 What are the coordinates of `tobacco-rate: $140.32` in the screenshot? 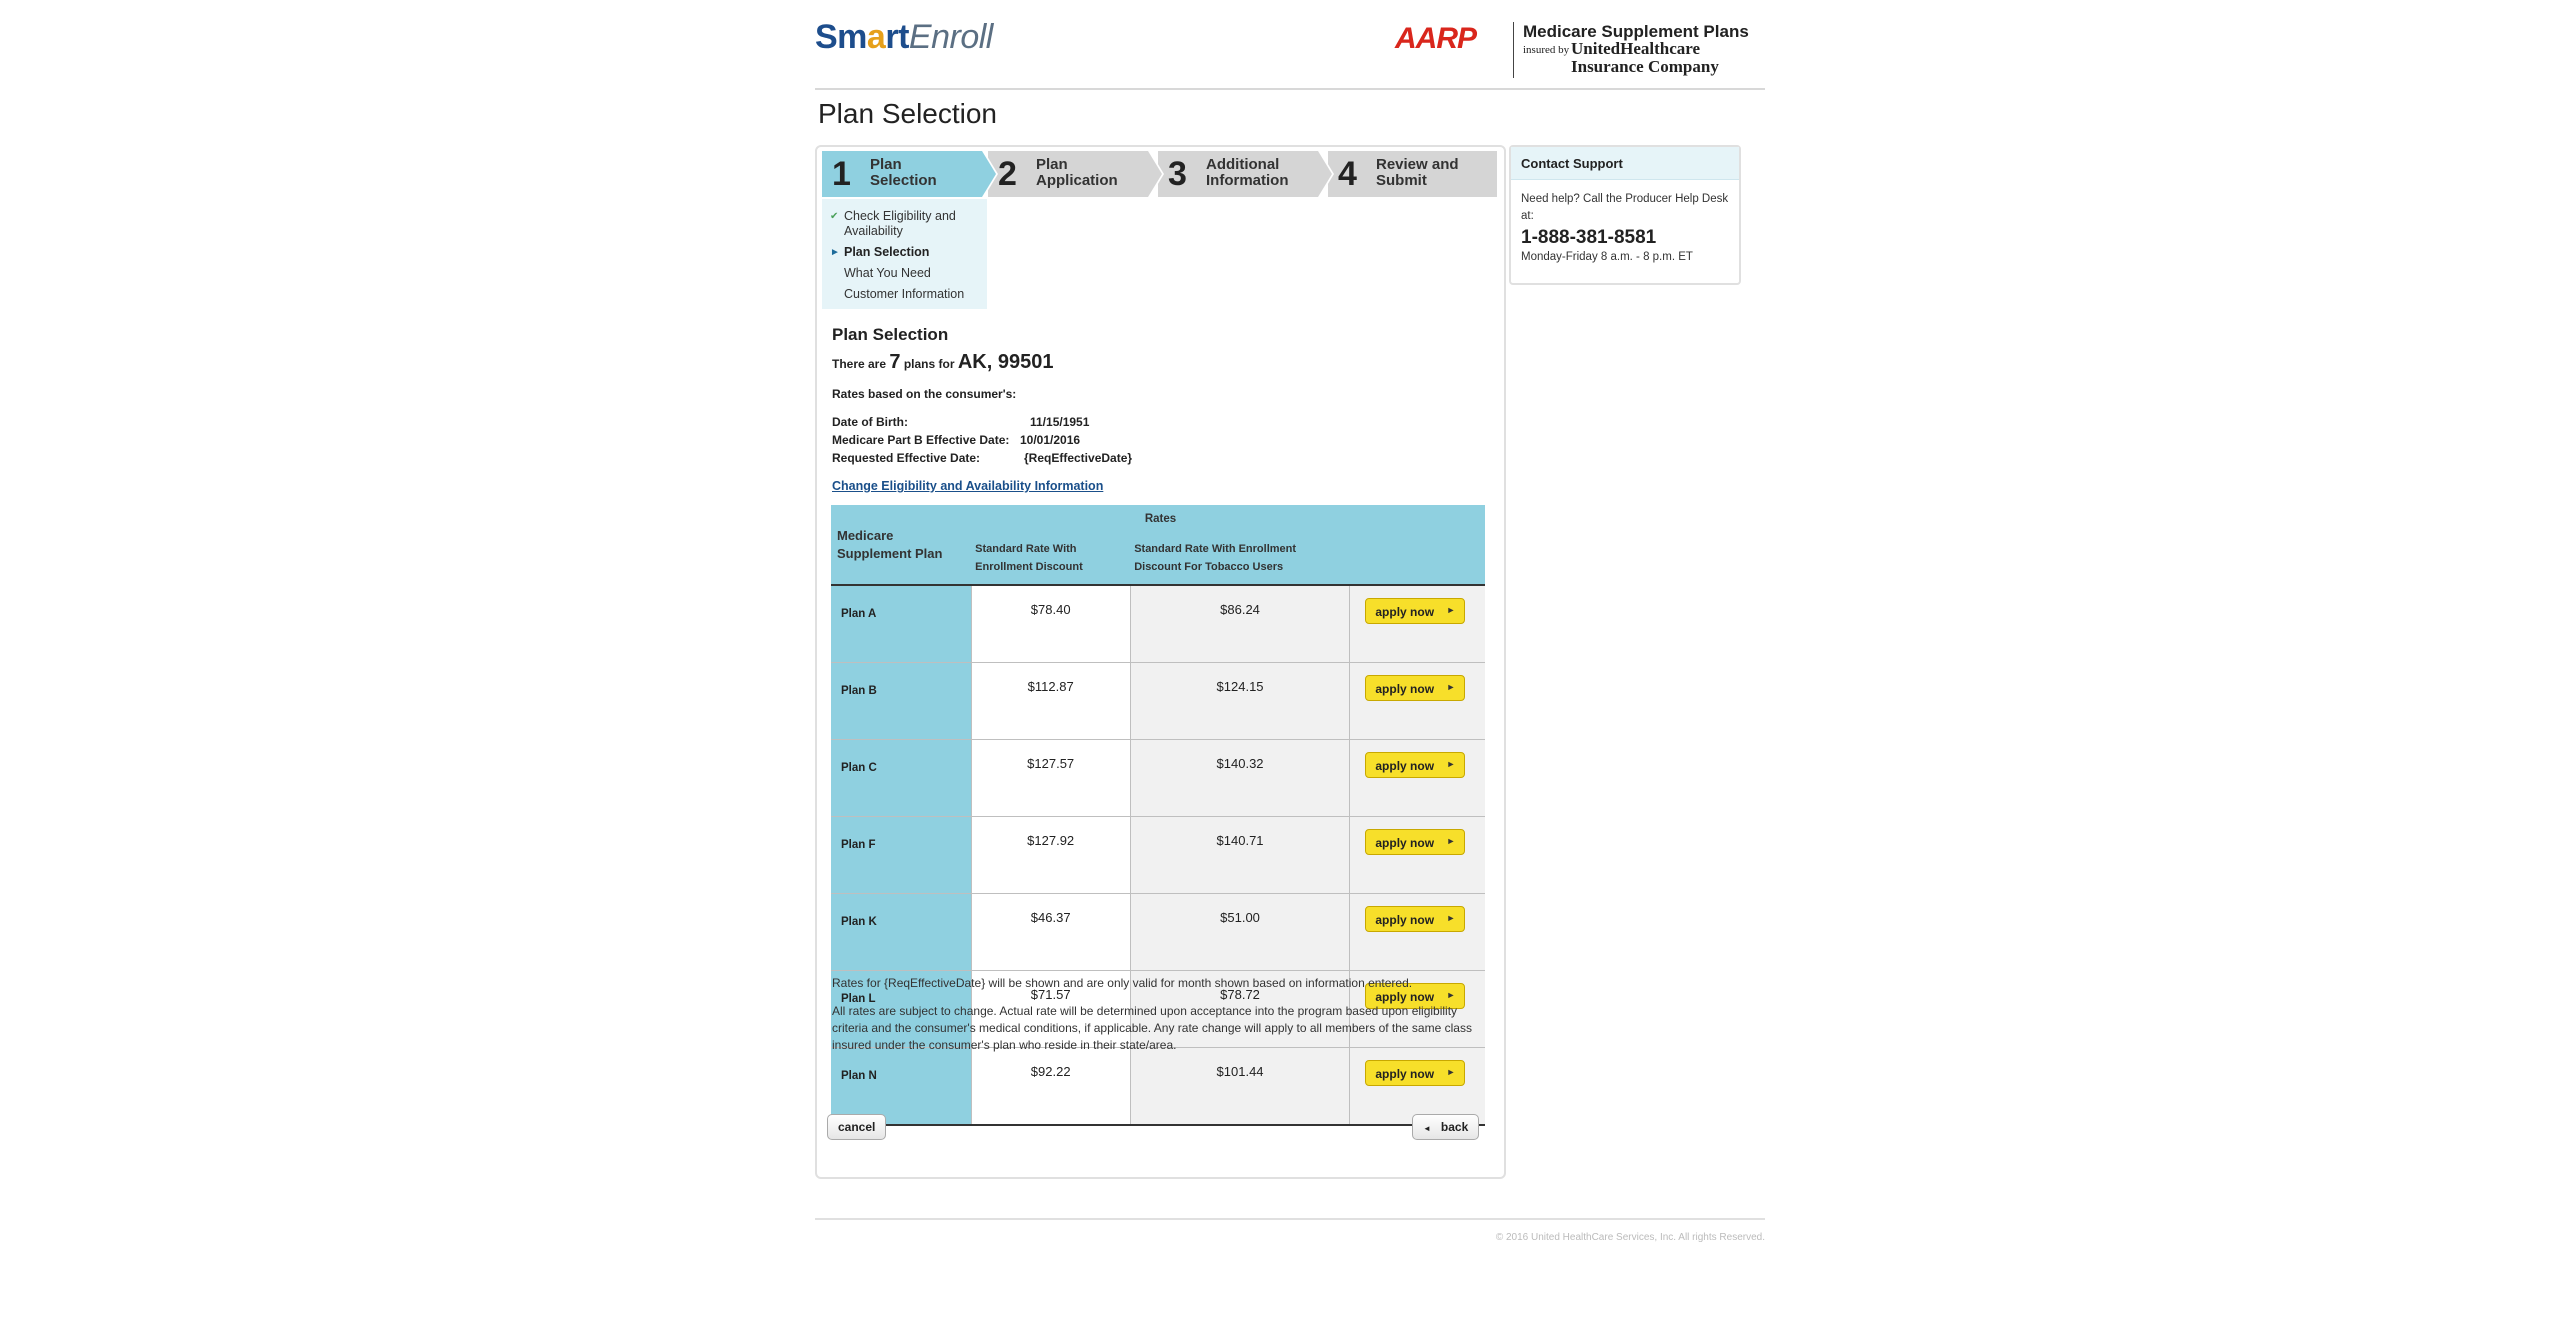 It's located at (1239, 778).